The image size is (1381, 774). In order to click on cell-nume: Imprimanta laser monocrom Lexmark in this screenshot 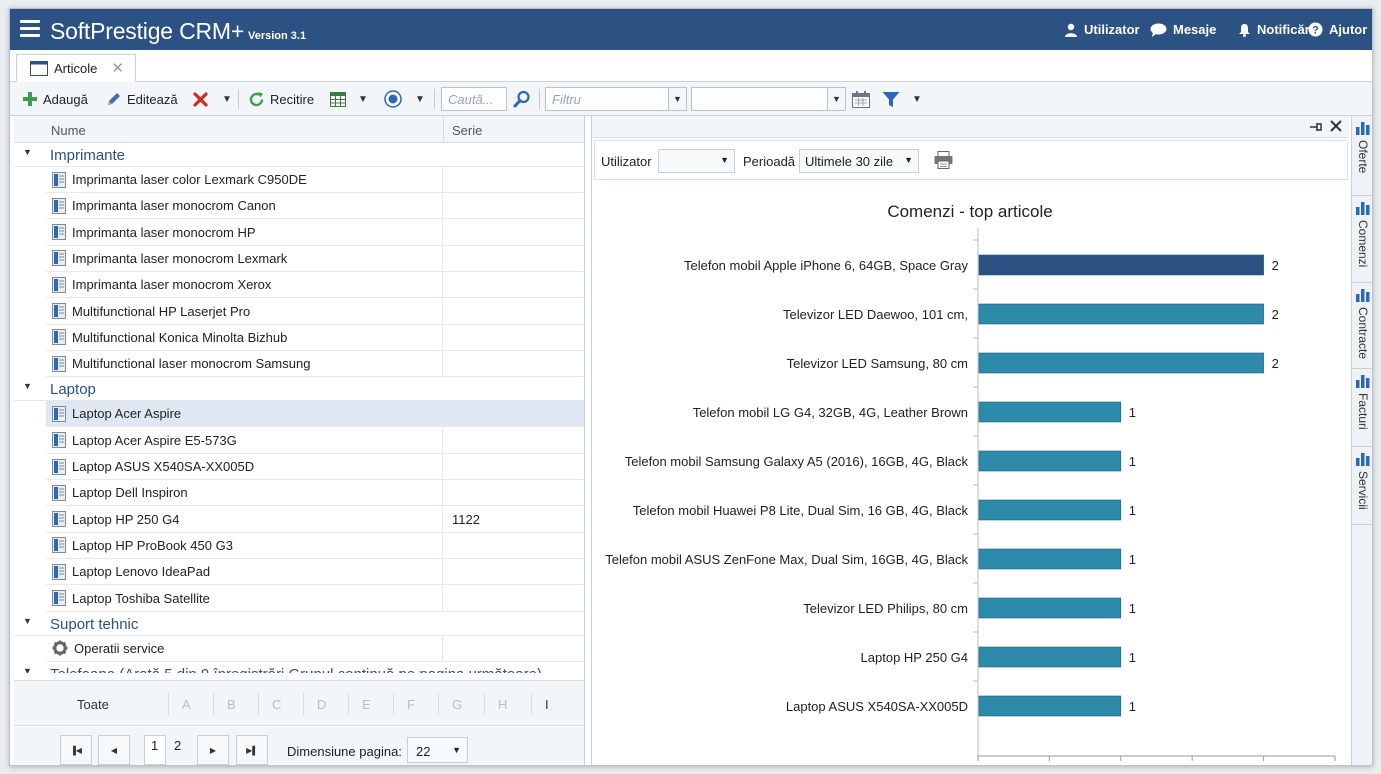, I will do `click(244, 258)`.